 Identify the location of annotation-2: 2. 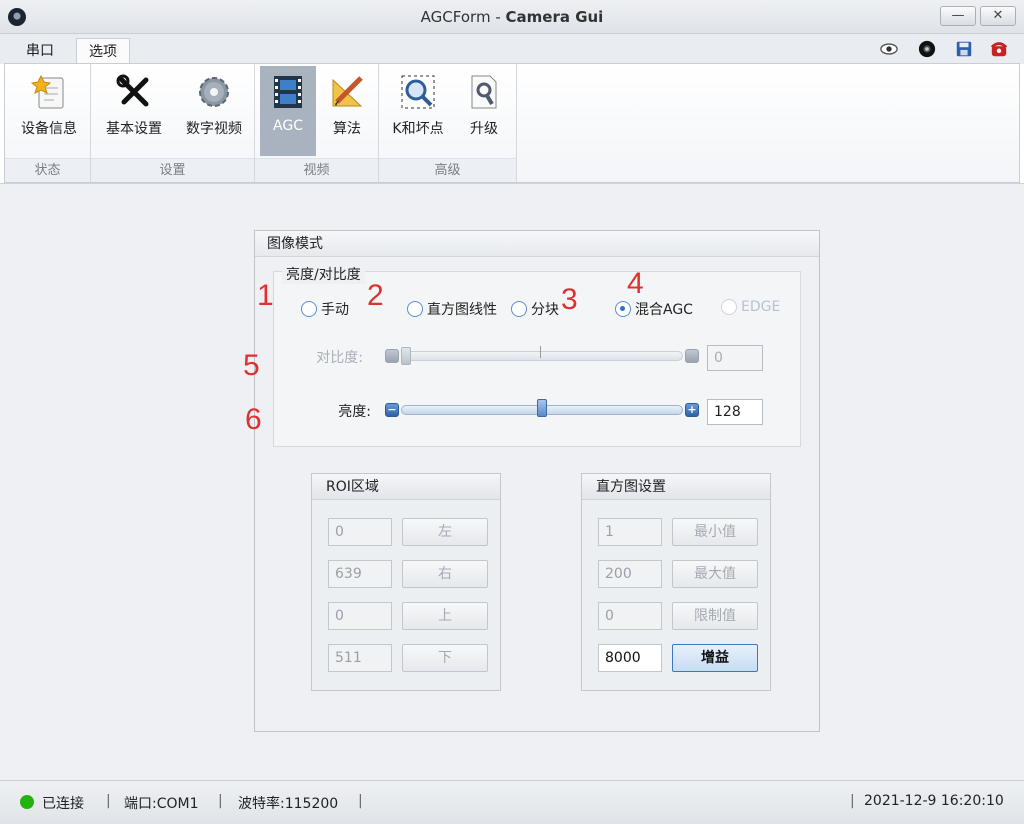
(375, 295).